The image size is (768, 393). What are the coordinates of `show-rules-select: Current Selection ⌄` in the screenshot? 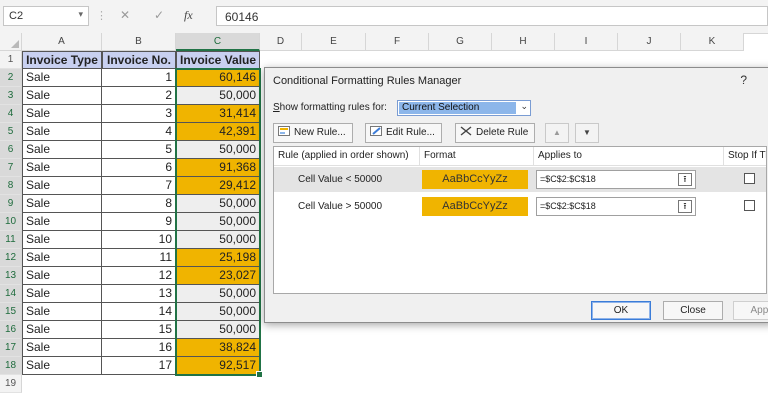 It's located at (464, 108).